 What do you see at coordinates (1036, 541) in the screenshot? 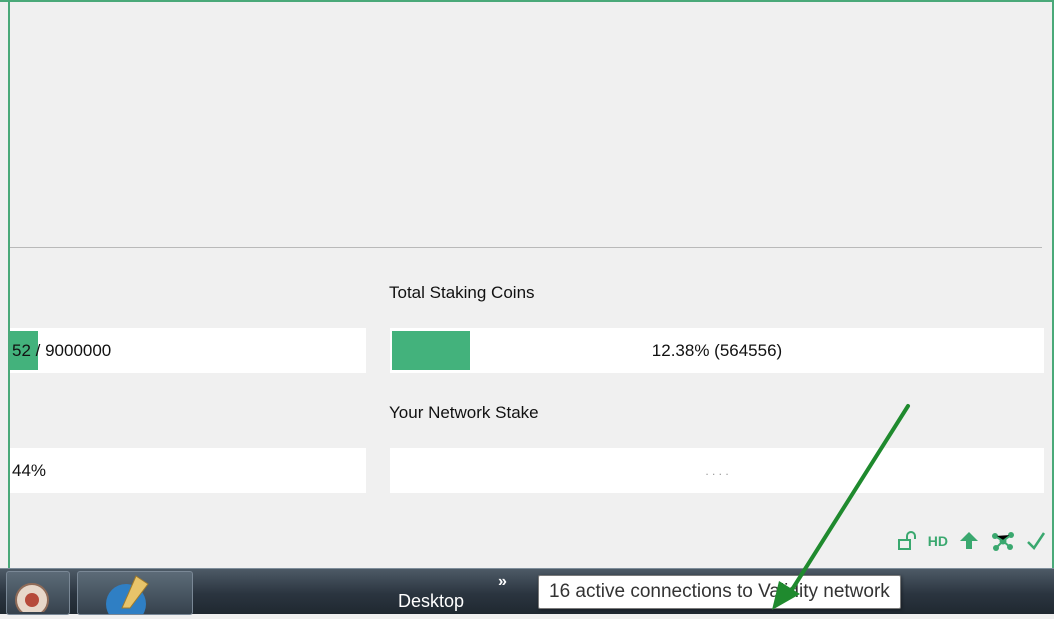
I see `synced-check-icon` at bounding box center [1036, 541].